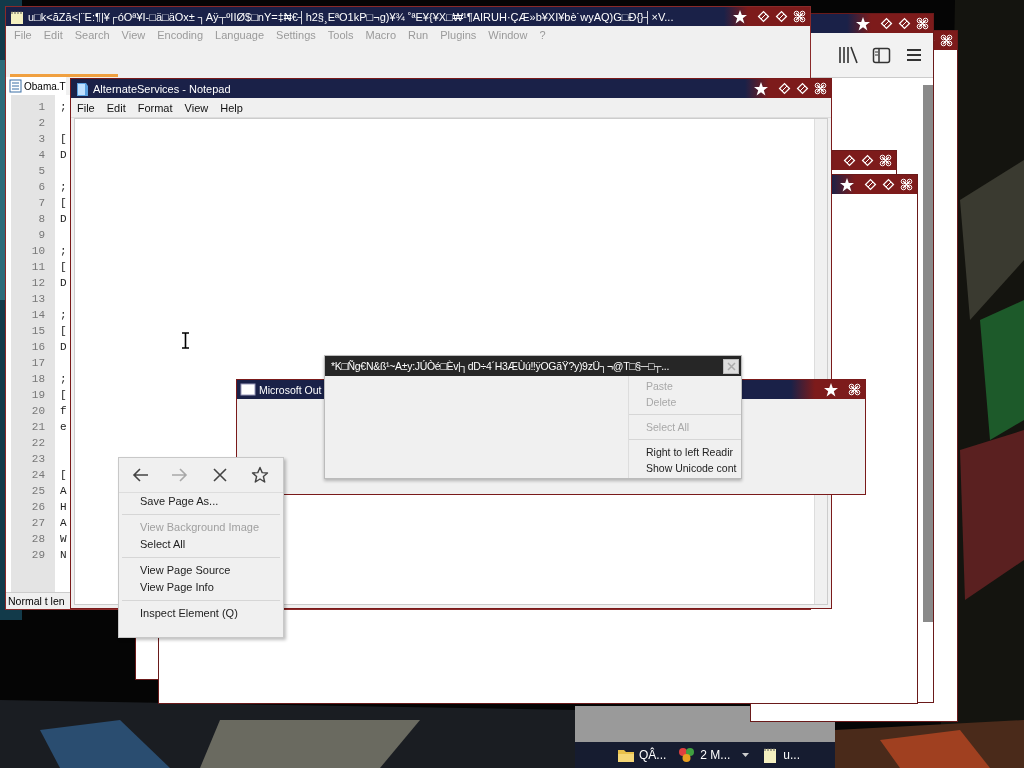  What do you see at coordinates (36, 86) in the screenshot?
I see `file-tab: Obama.T` at bounding box center [36, 86].